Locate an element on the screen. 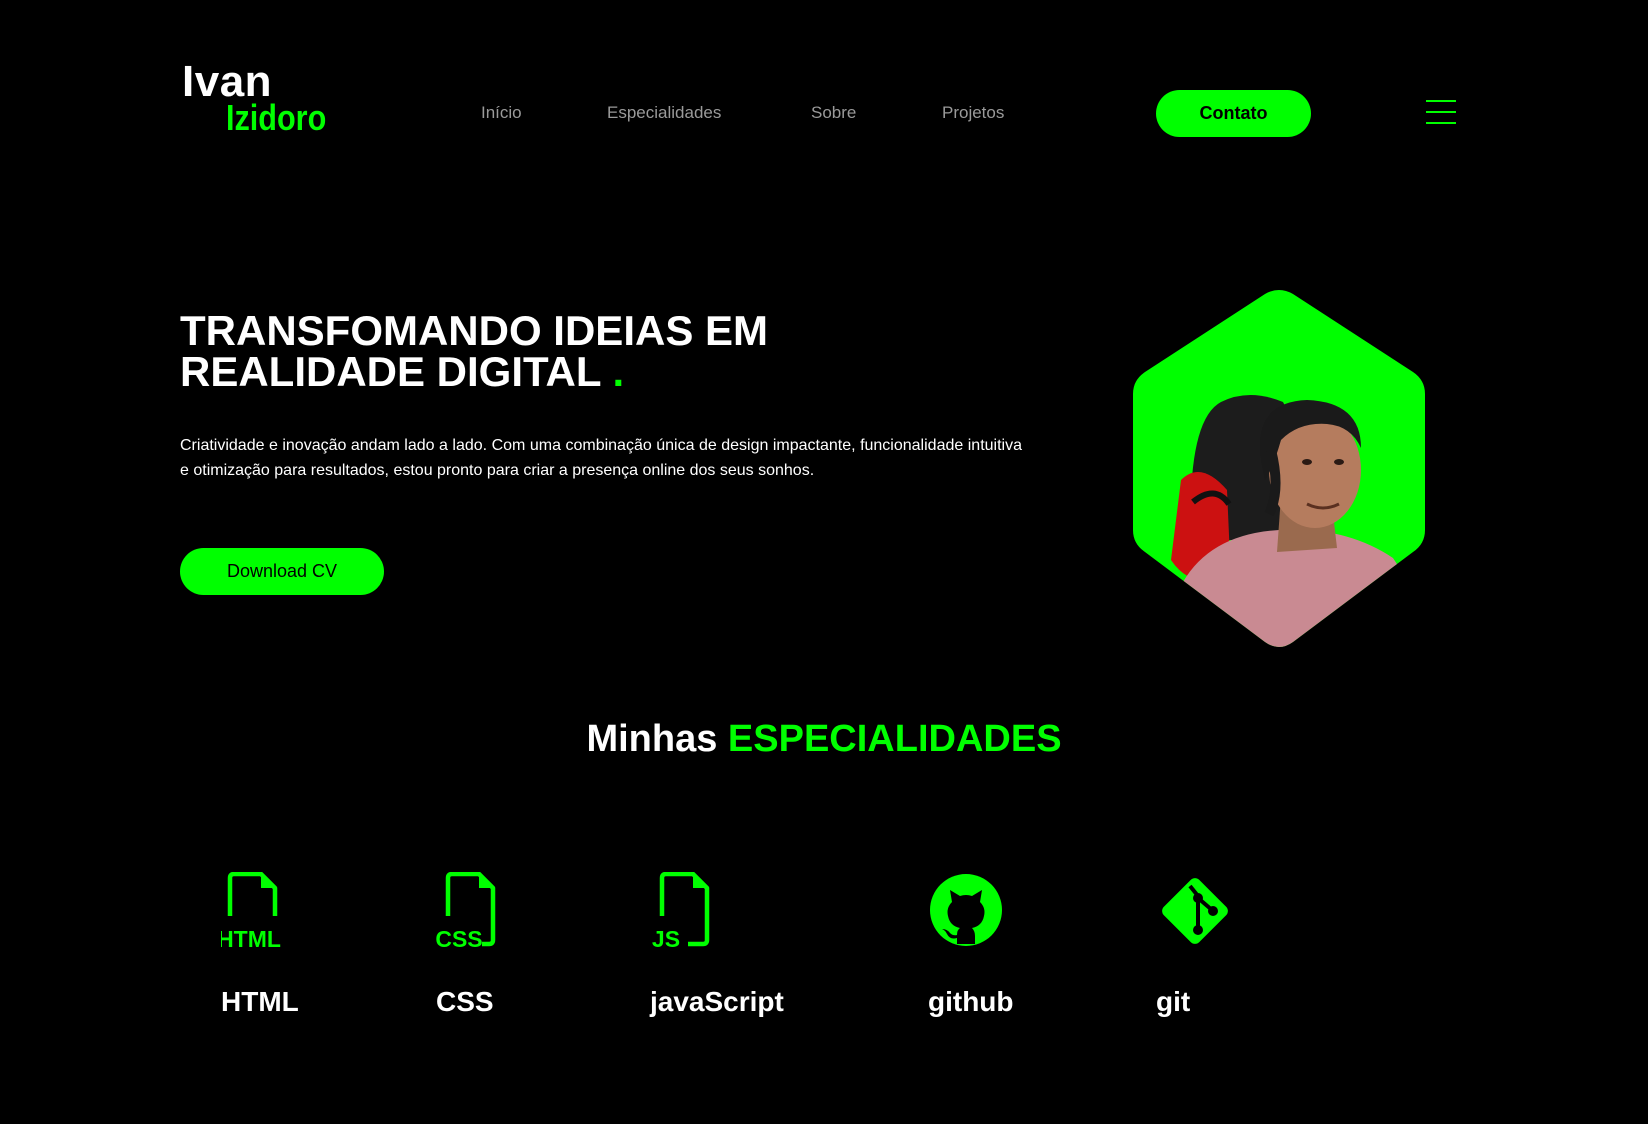 This screenshot has height=1124, width=1648. css-file-icon: CSS is located at coordinates (466, 912).